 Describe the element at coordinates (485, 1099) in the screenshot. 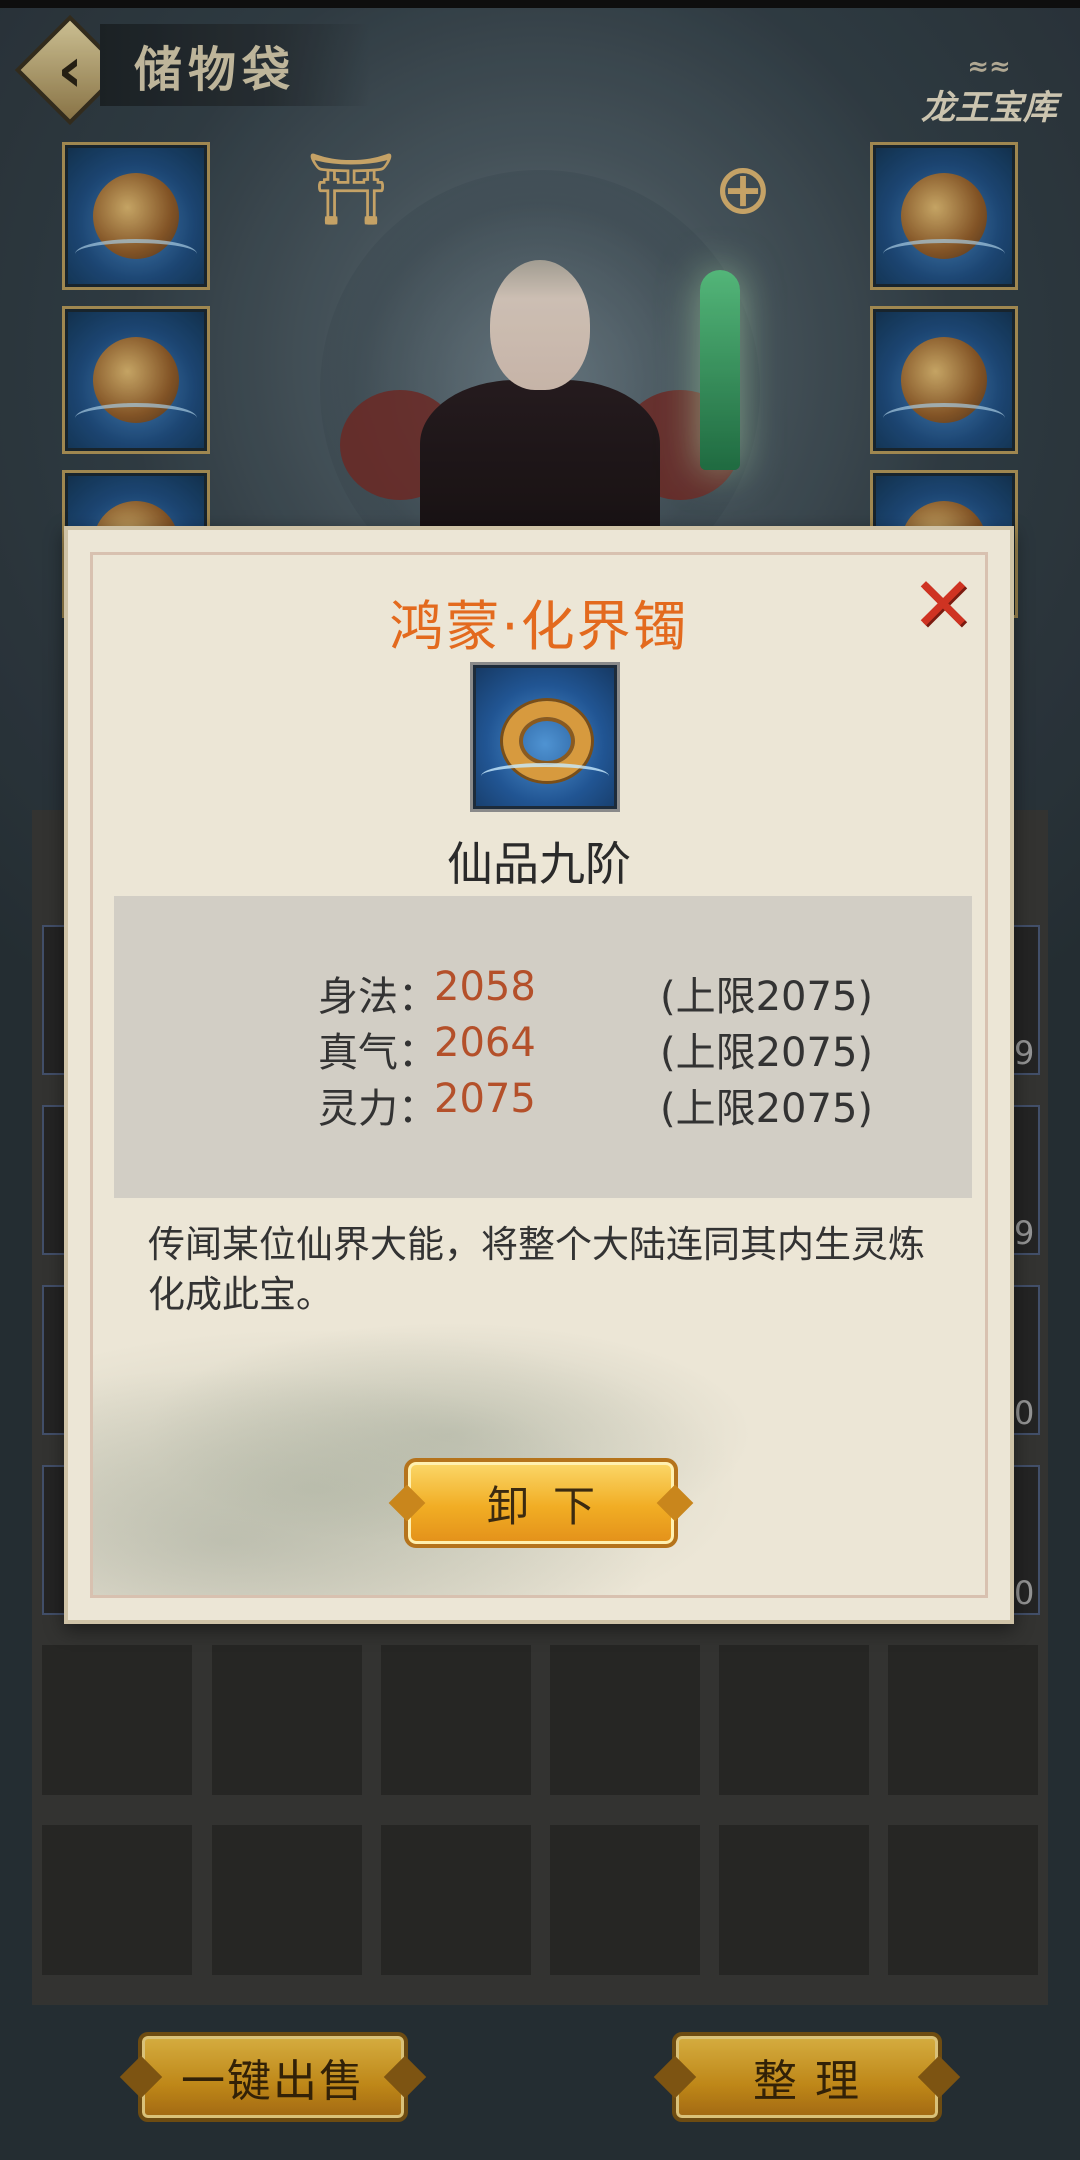

I see `stat-value: 2075` at that location.